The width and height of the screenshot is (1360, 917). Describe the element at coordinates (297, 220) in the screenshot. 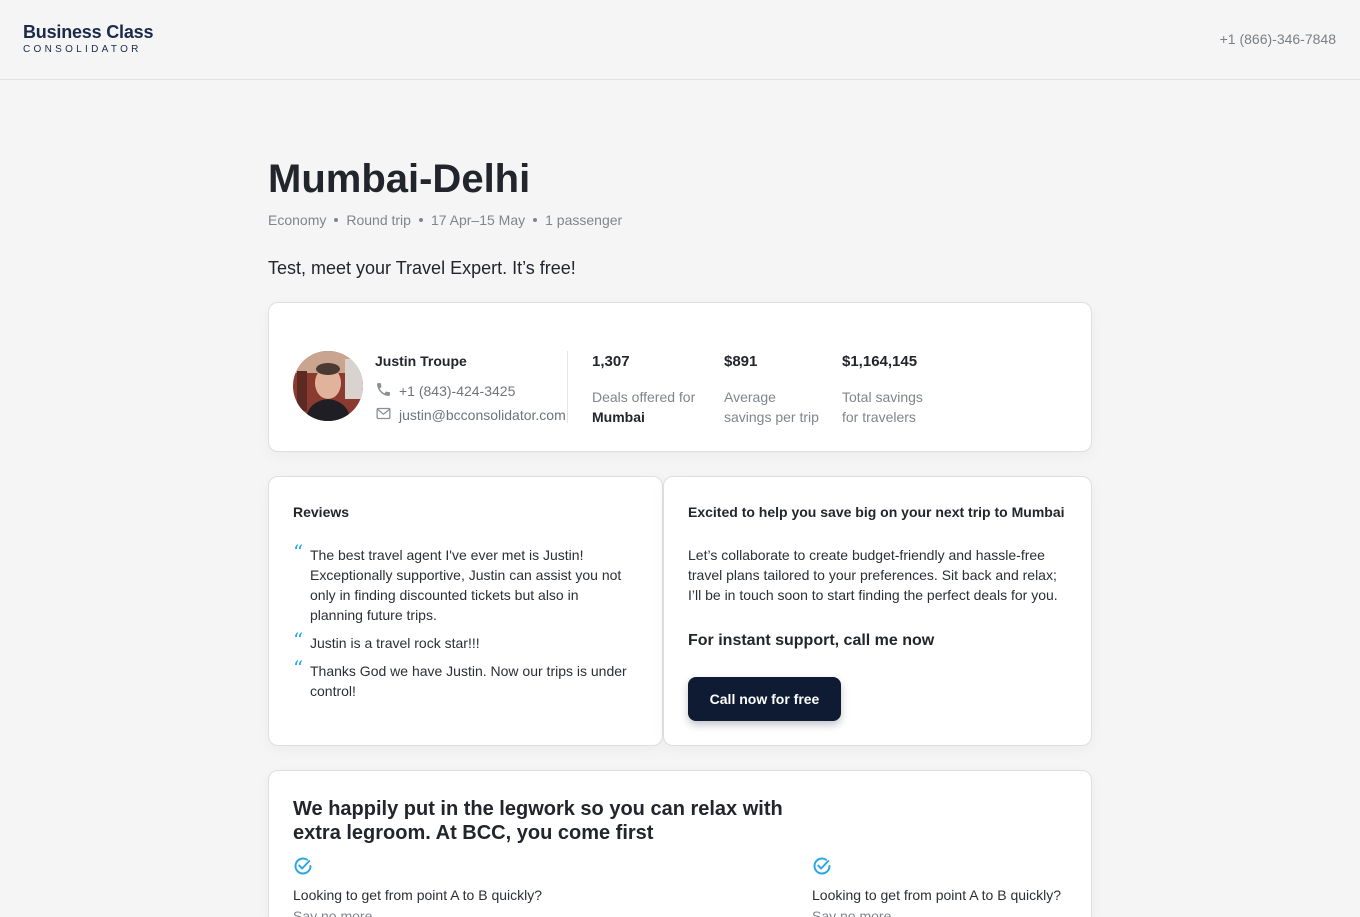

I see `trip-class: Economy` at that location.